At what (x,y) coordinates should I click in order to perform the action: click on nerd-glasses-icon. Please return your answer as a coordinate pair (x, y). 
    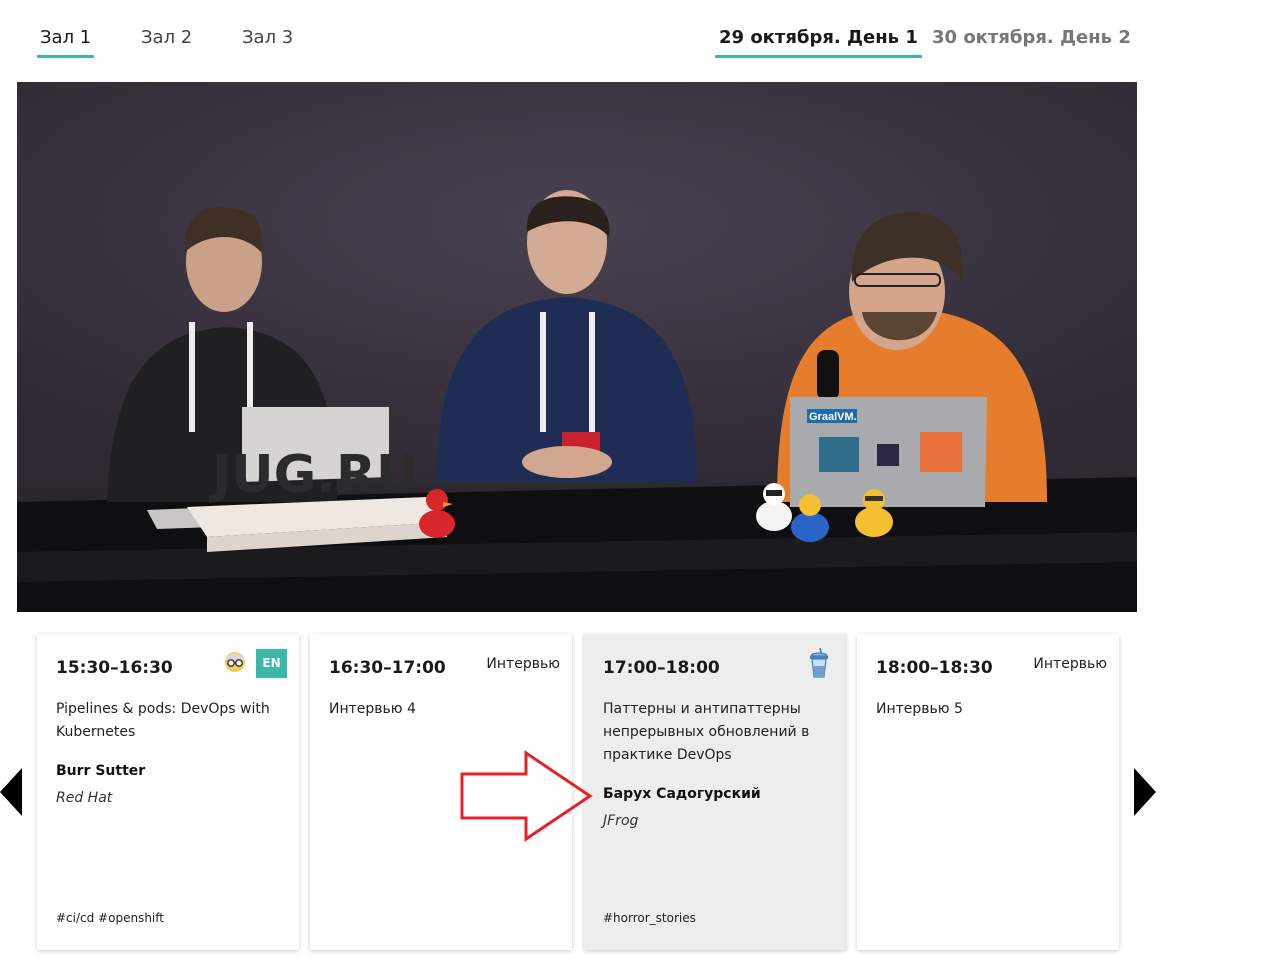
    Looking at the image, I should click on (235, 662).